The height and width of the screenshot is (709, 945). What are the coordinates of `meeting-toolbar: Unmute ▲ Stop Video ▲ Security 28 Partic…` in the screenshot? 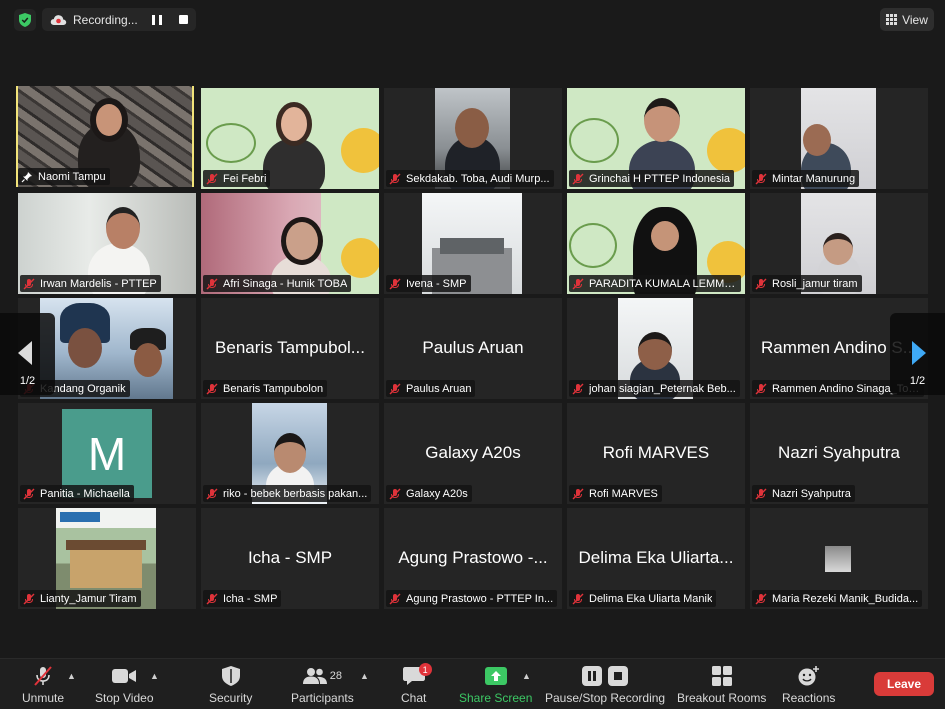 It's located at (472, 683).